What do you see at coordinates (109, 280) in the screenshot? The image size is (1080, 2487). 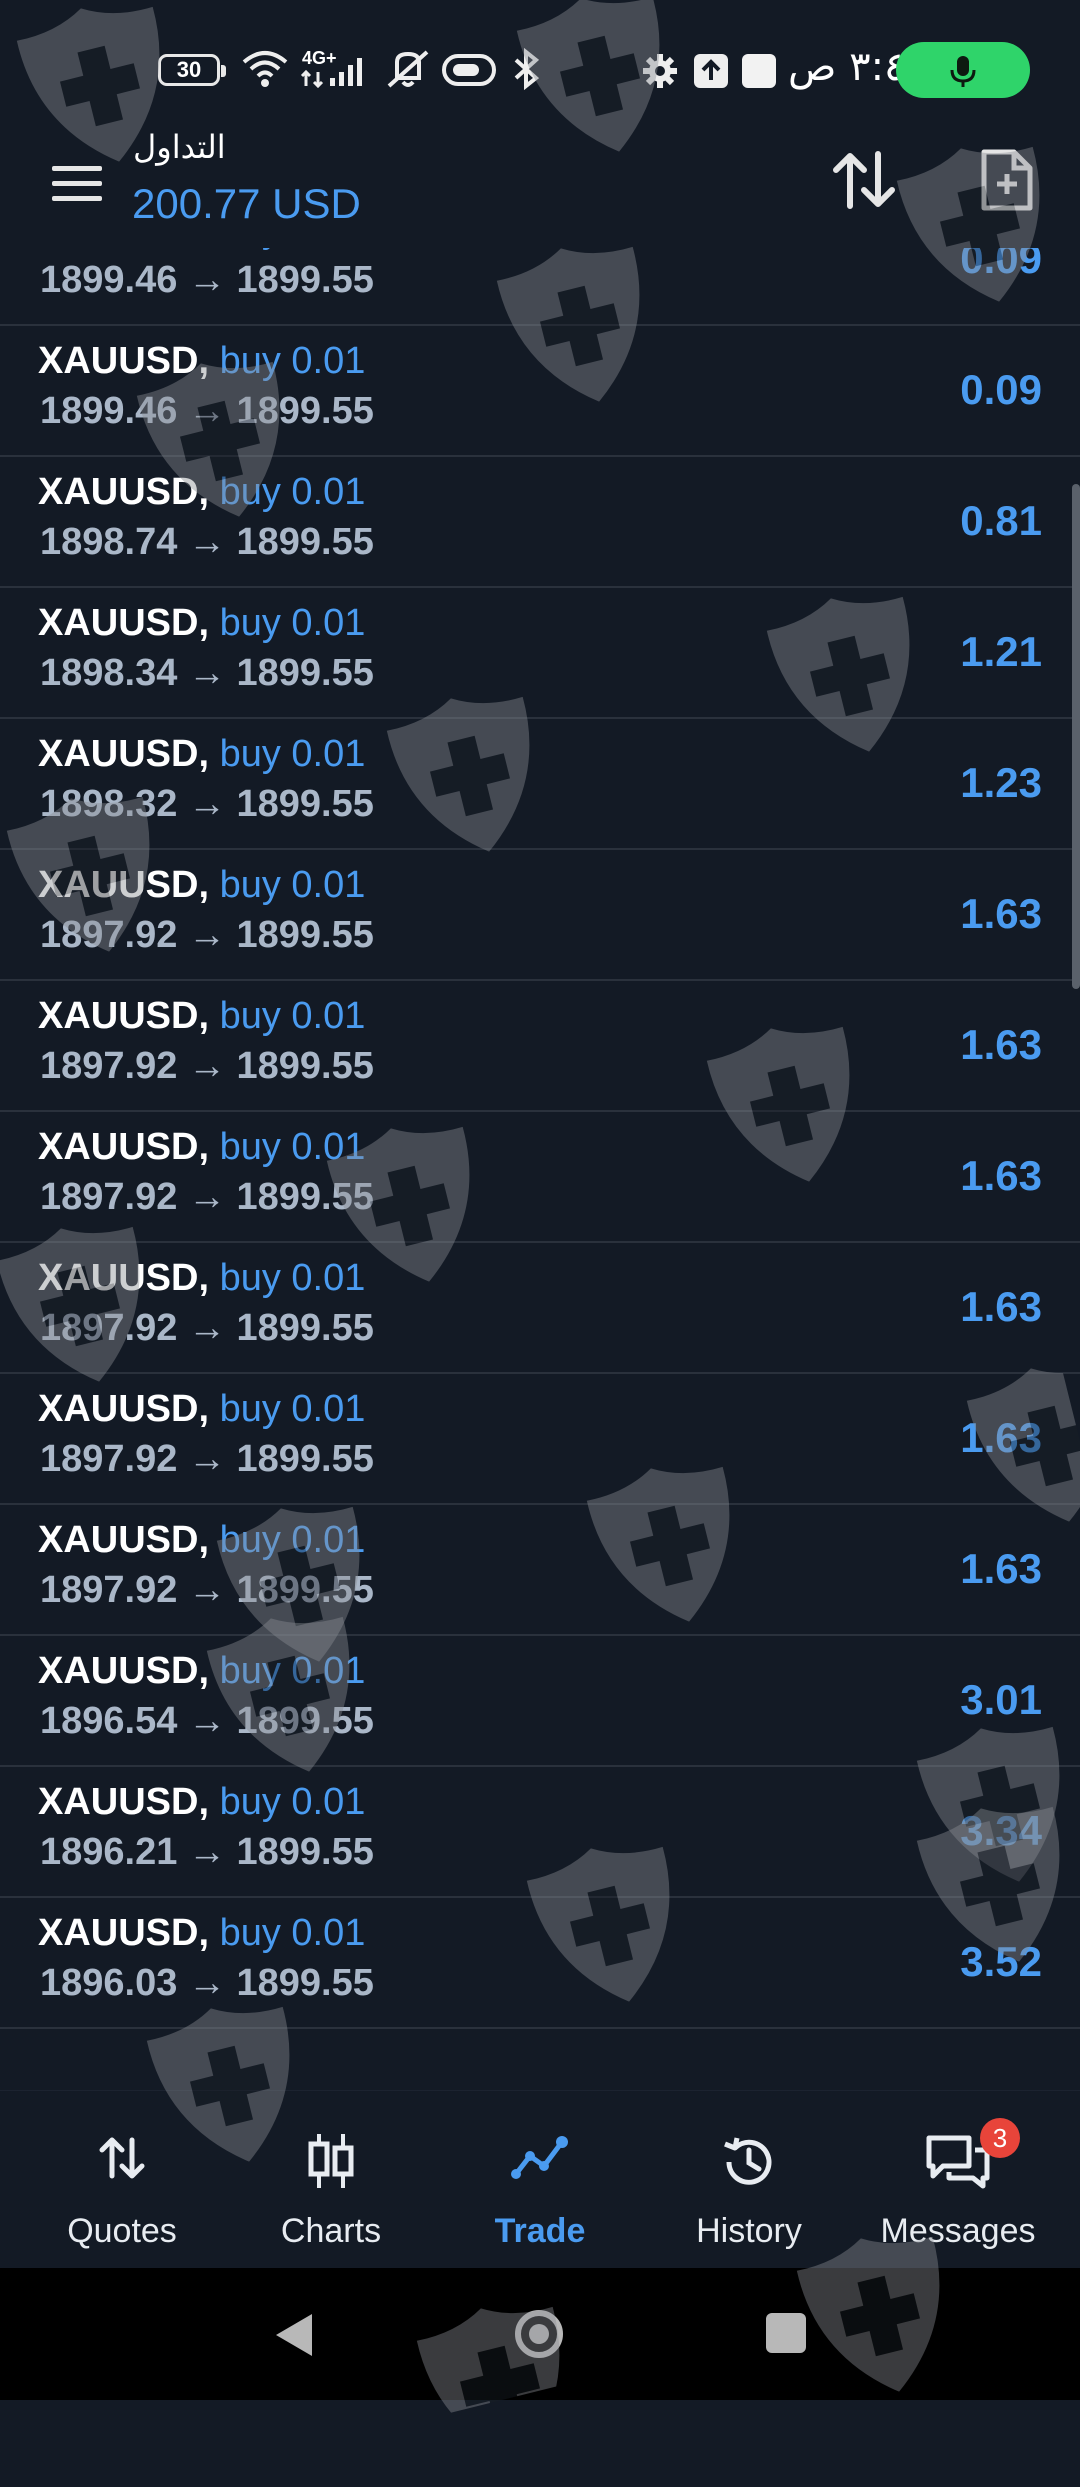 I see `open-price: 1899.46` at bounding box center [109, 280].